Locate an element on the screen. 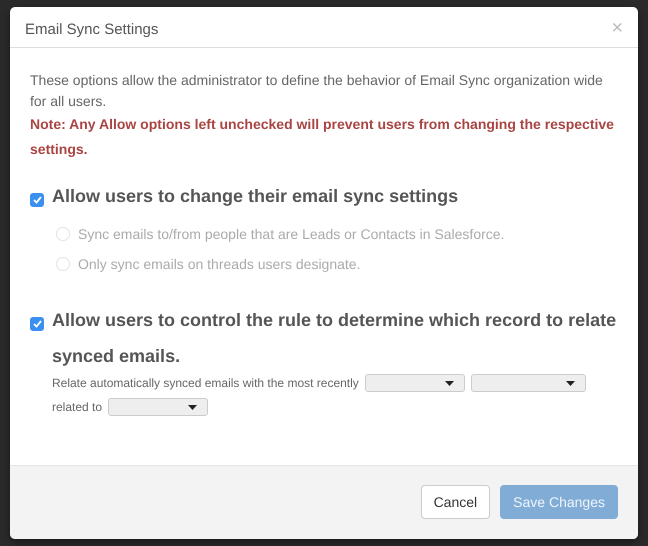 The width and height of the screenshot is (648, 546). option-label: Allow users to control the rule to determine which record to relate synced emails. is located at coordinates (335, 338).